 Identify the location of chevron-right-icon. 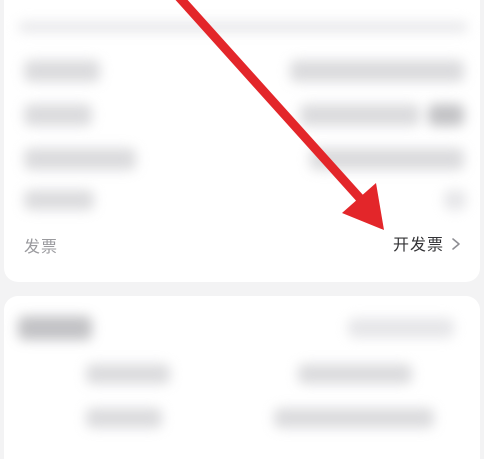
(456, 243).